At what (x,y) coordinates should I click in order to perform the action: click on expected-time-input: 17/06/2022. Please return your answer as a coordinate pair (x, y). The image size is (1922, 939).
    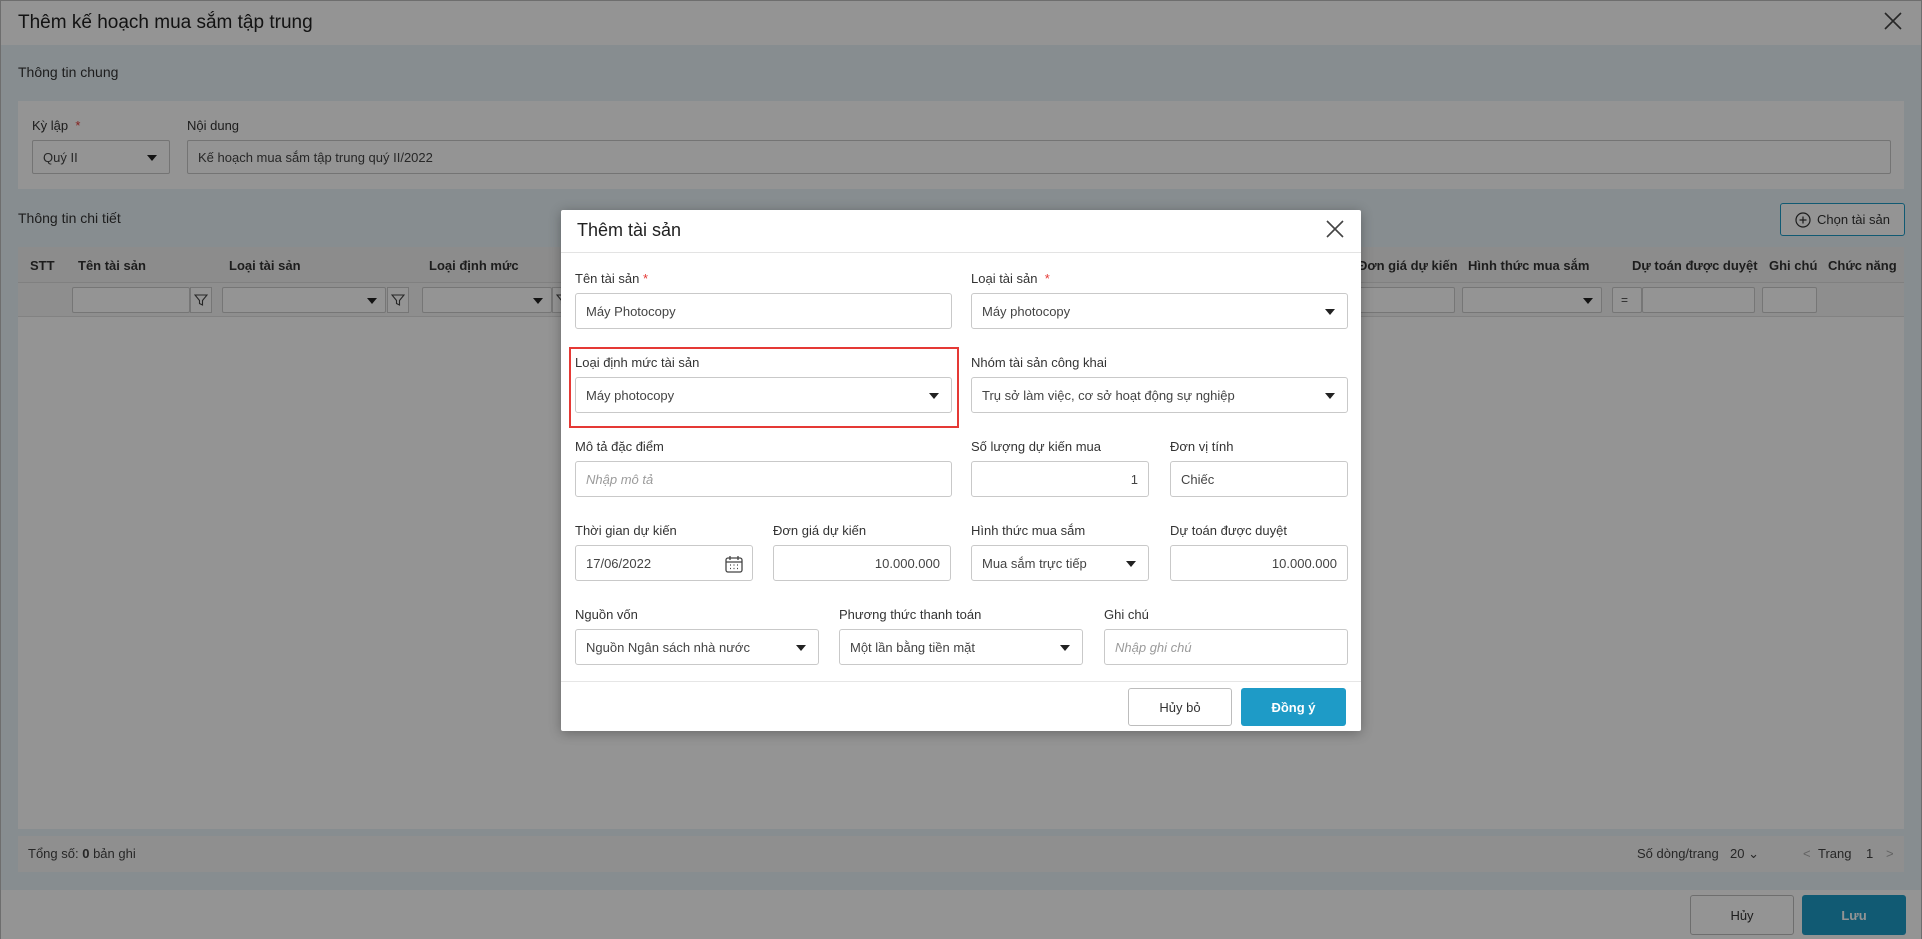
    Looking at the image, I should click on (664, 563).